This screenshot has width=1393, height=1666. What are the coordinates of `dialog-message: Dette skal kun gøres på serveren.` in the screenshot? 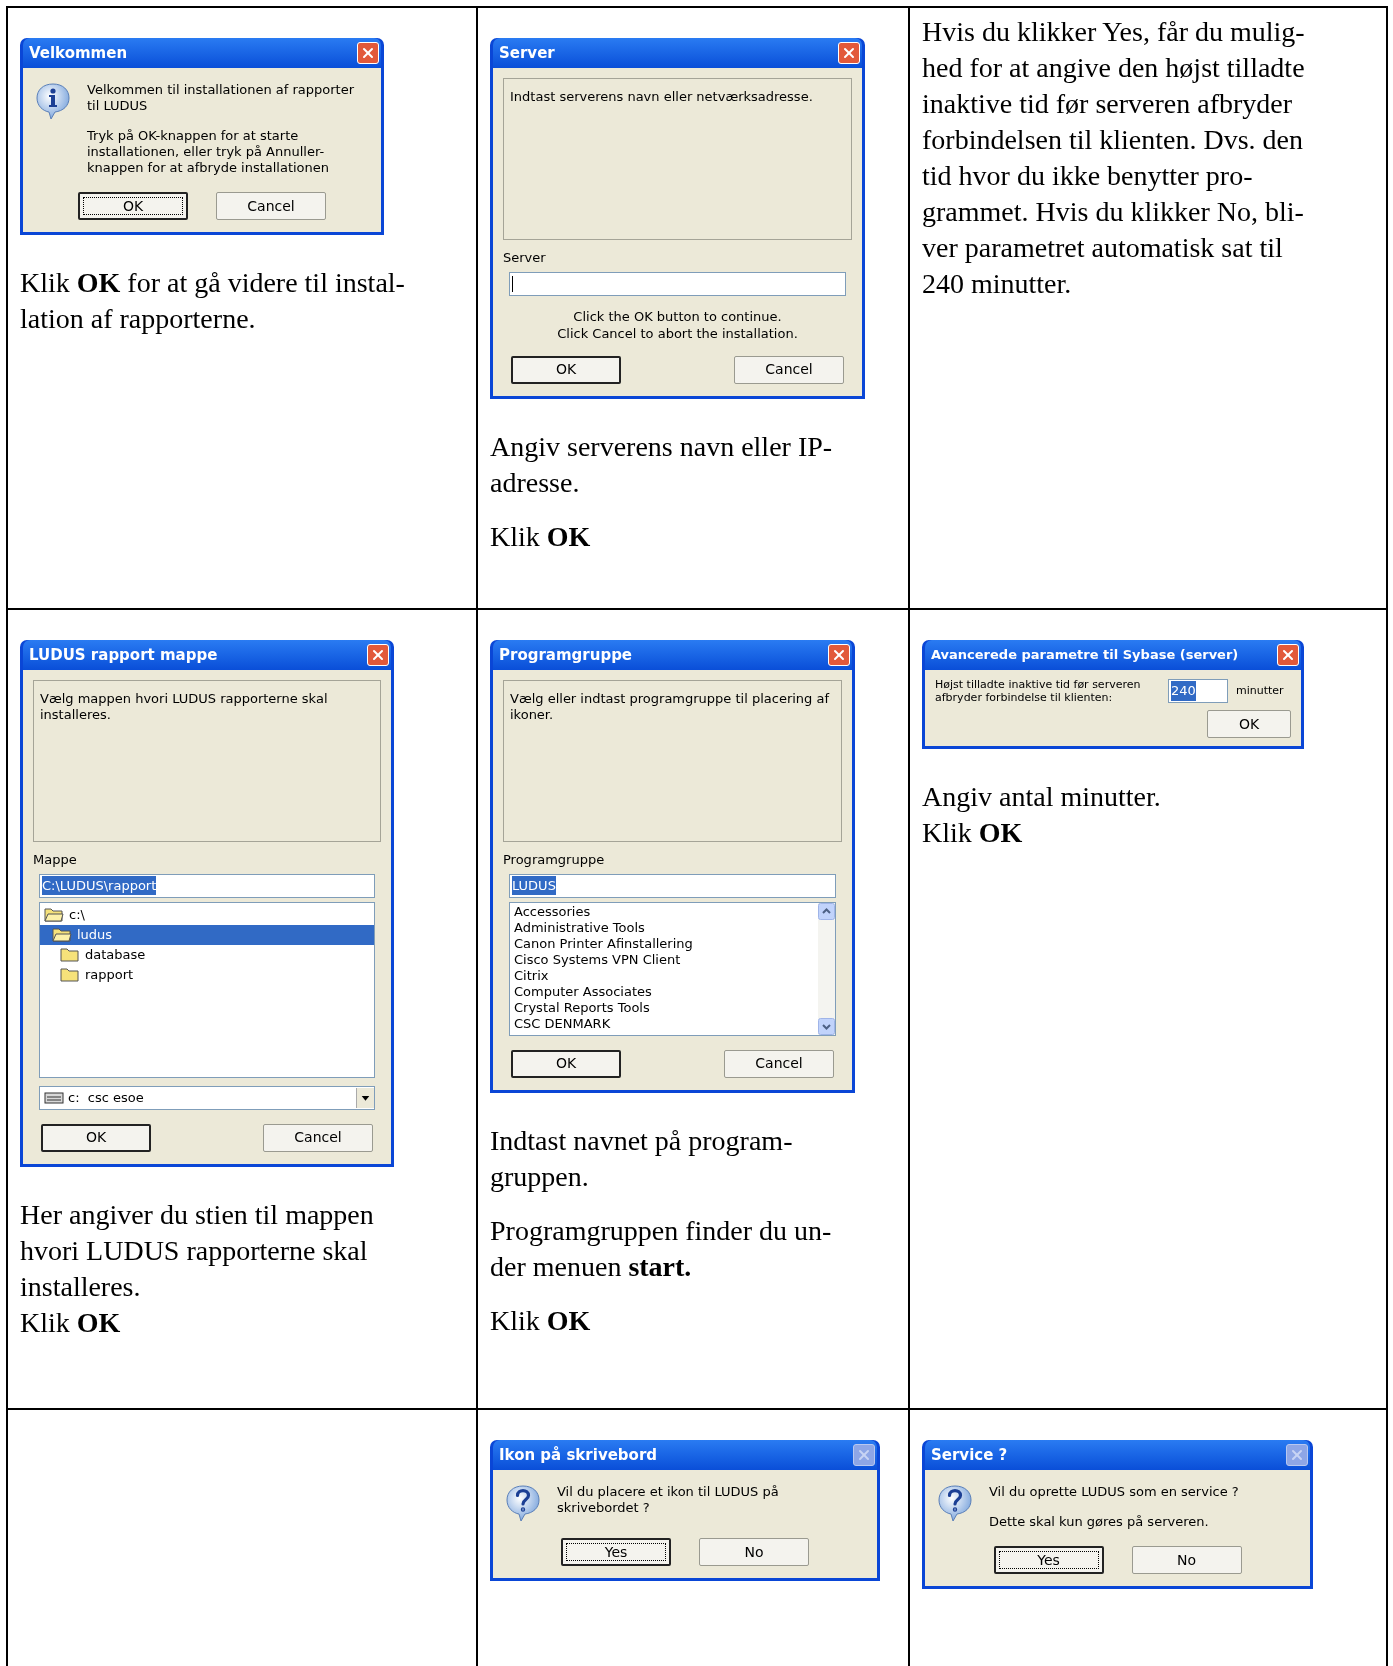 It's located at (1099, 1522).